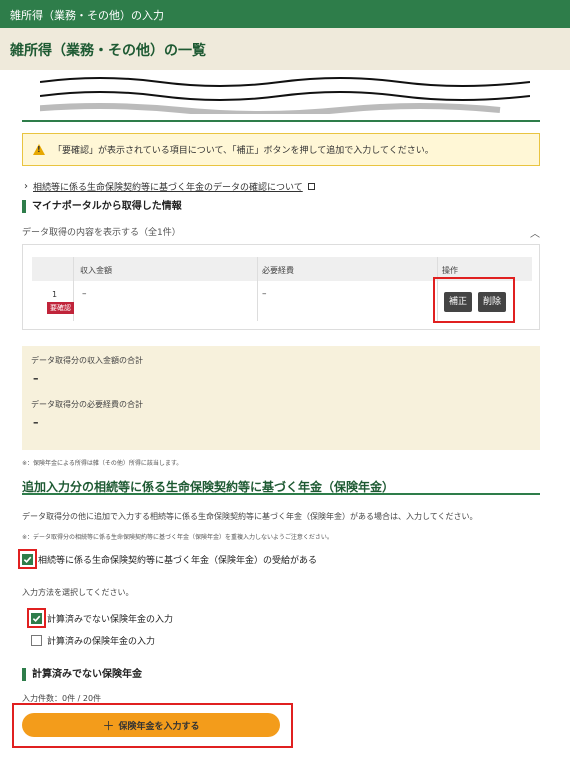 Image resolution: width=570 pixels, height=770 pixels. Describe the element at coordinates (102, 463) in the screenshot. I see `pension-note: ※：保険年金による所得は雑（その他）所得に該当します。` at that location.